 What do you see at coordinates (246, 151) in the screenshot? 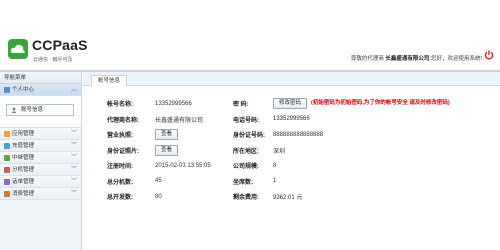
I see `label-region: 所在地区:` at bounding box center [246, 151].